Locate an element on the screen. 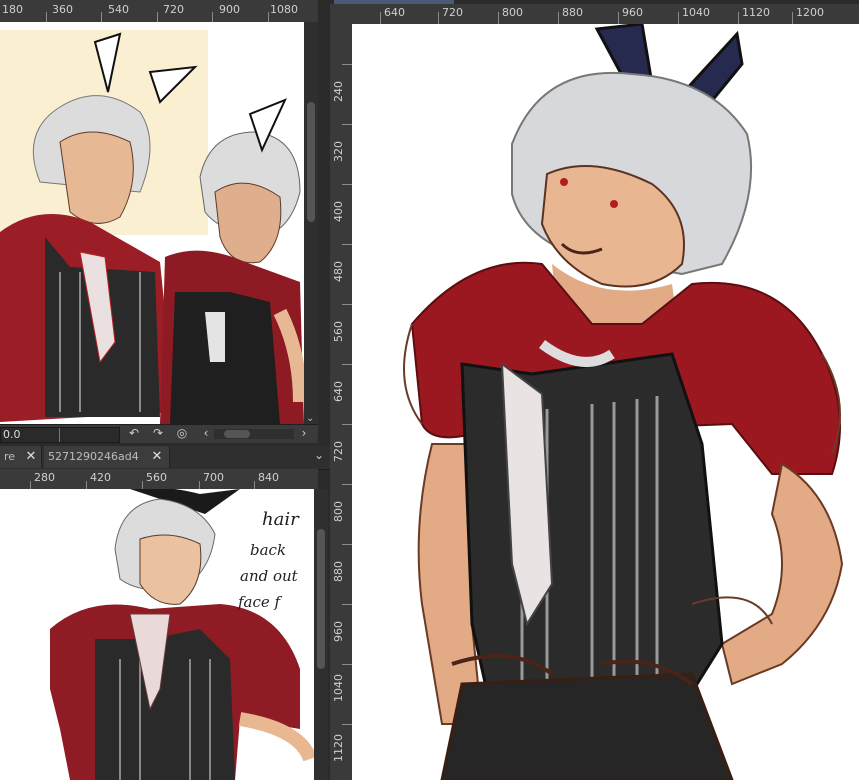 The image size is (859, 780). ruler-label: 420 is located at coordinates (100, 477).